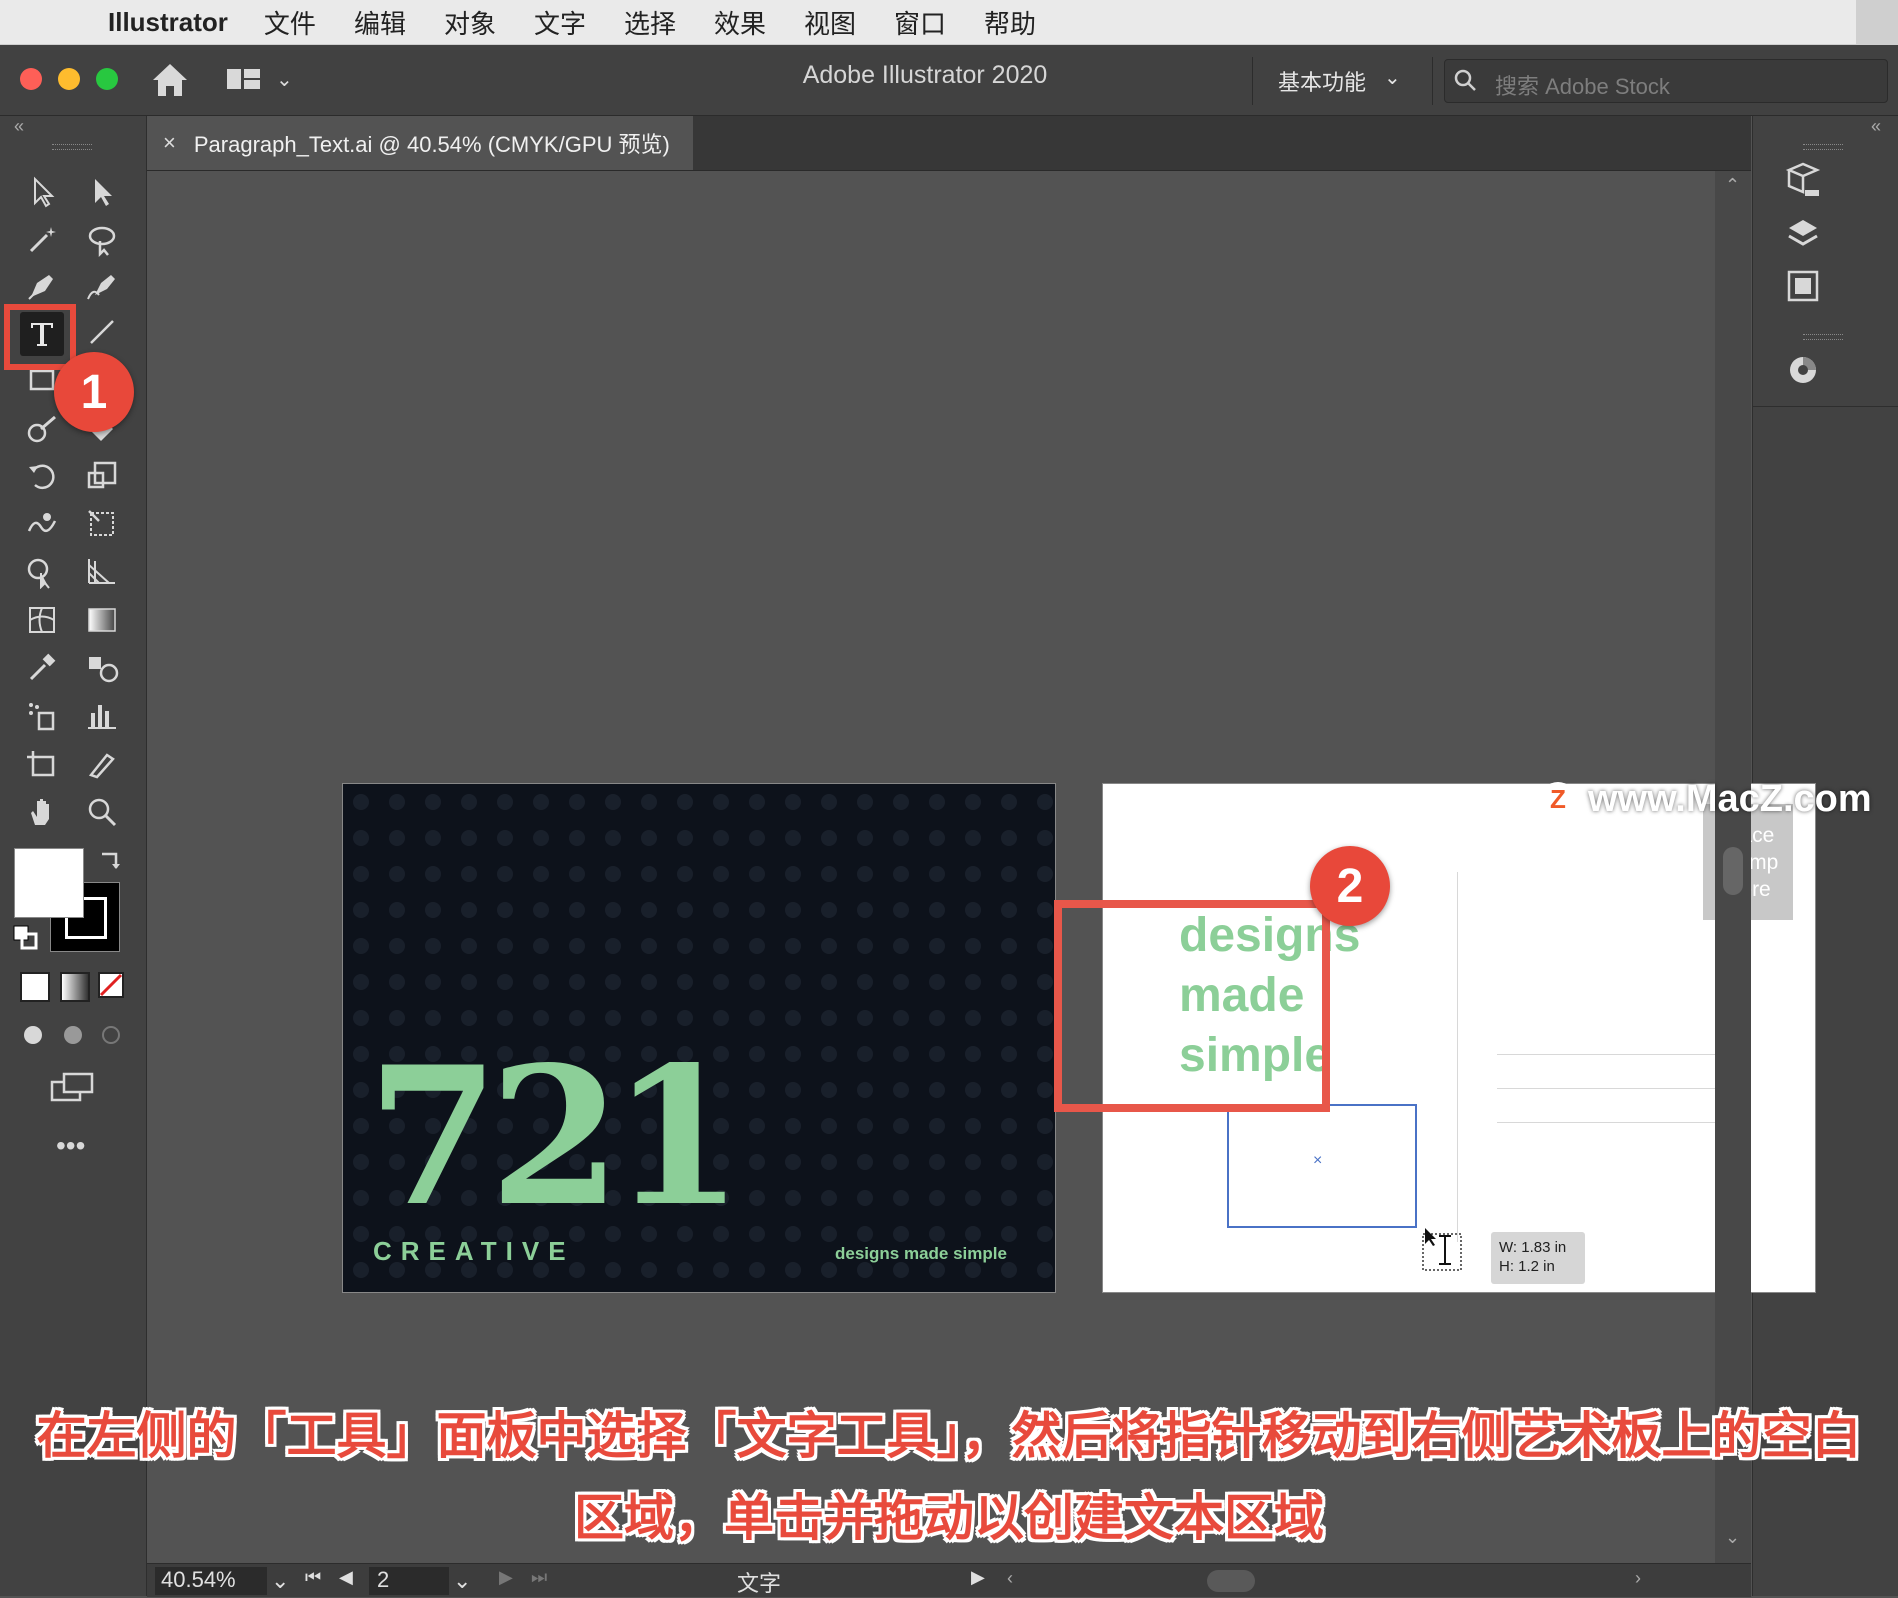 This screenshot has height=1598, width=1898. Describe the element at coordinates (35, 987) in the screenshot. I see `color-mode-button` at that location.